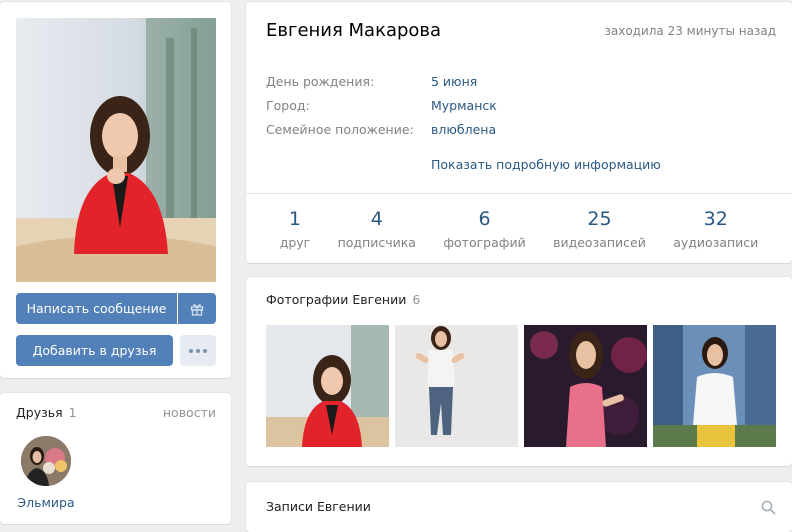 This screenshot has width=792, height=532. What do you see at coordinates (416, 299) in the screenshot?
I see `photos-count: 6` at bounding box center [416, 299].